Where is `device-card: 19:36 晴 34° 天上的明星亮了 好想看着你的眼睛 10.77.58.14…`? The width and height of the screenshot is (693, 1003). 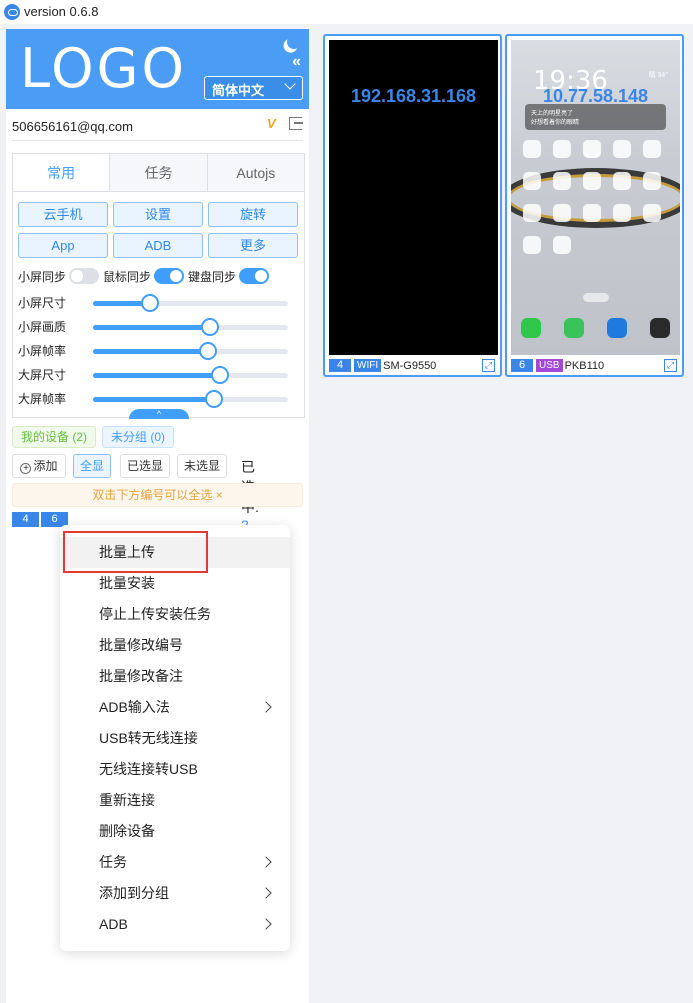
device-card: 19:36 晴 34° 天上的明星亮了 好想看着你的眼睛 10.77.58.14… is located at coordinates (594, 205).